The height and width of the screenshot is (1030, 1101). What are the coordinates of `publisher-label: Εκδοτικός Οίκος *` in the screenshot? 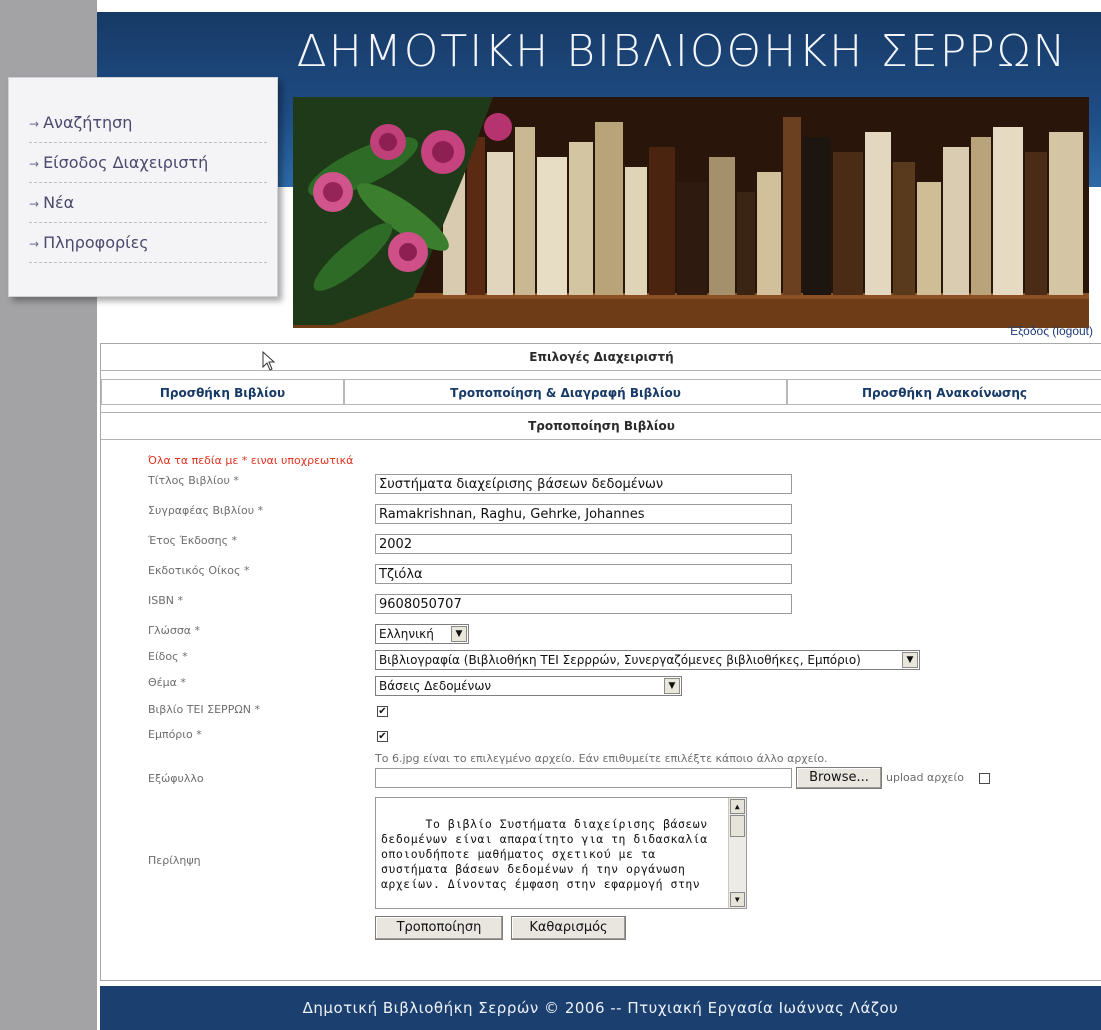 It's located at (199, 570).